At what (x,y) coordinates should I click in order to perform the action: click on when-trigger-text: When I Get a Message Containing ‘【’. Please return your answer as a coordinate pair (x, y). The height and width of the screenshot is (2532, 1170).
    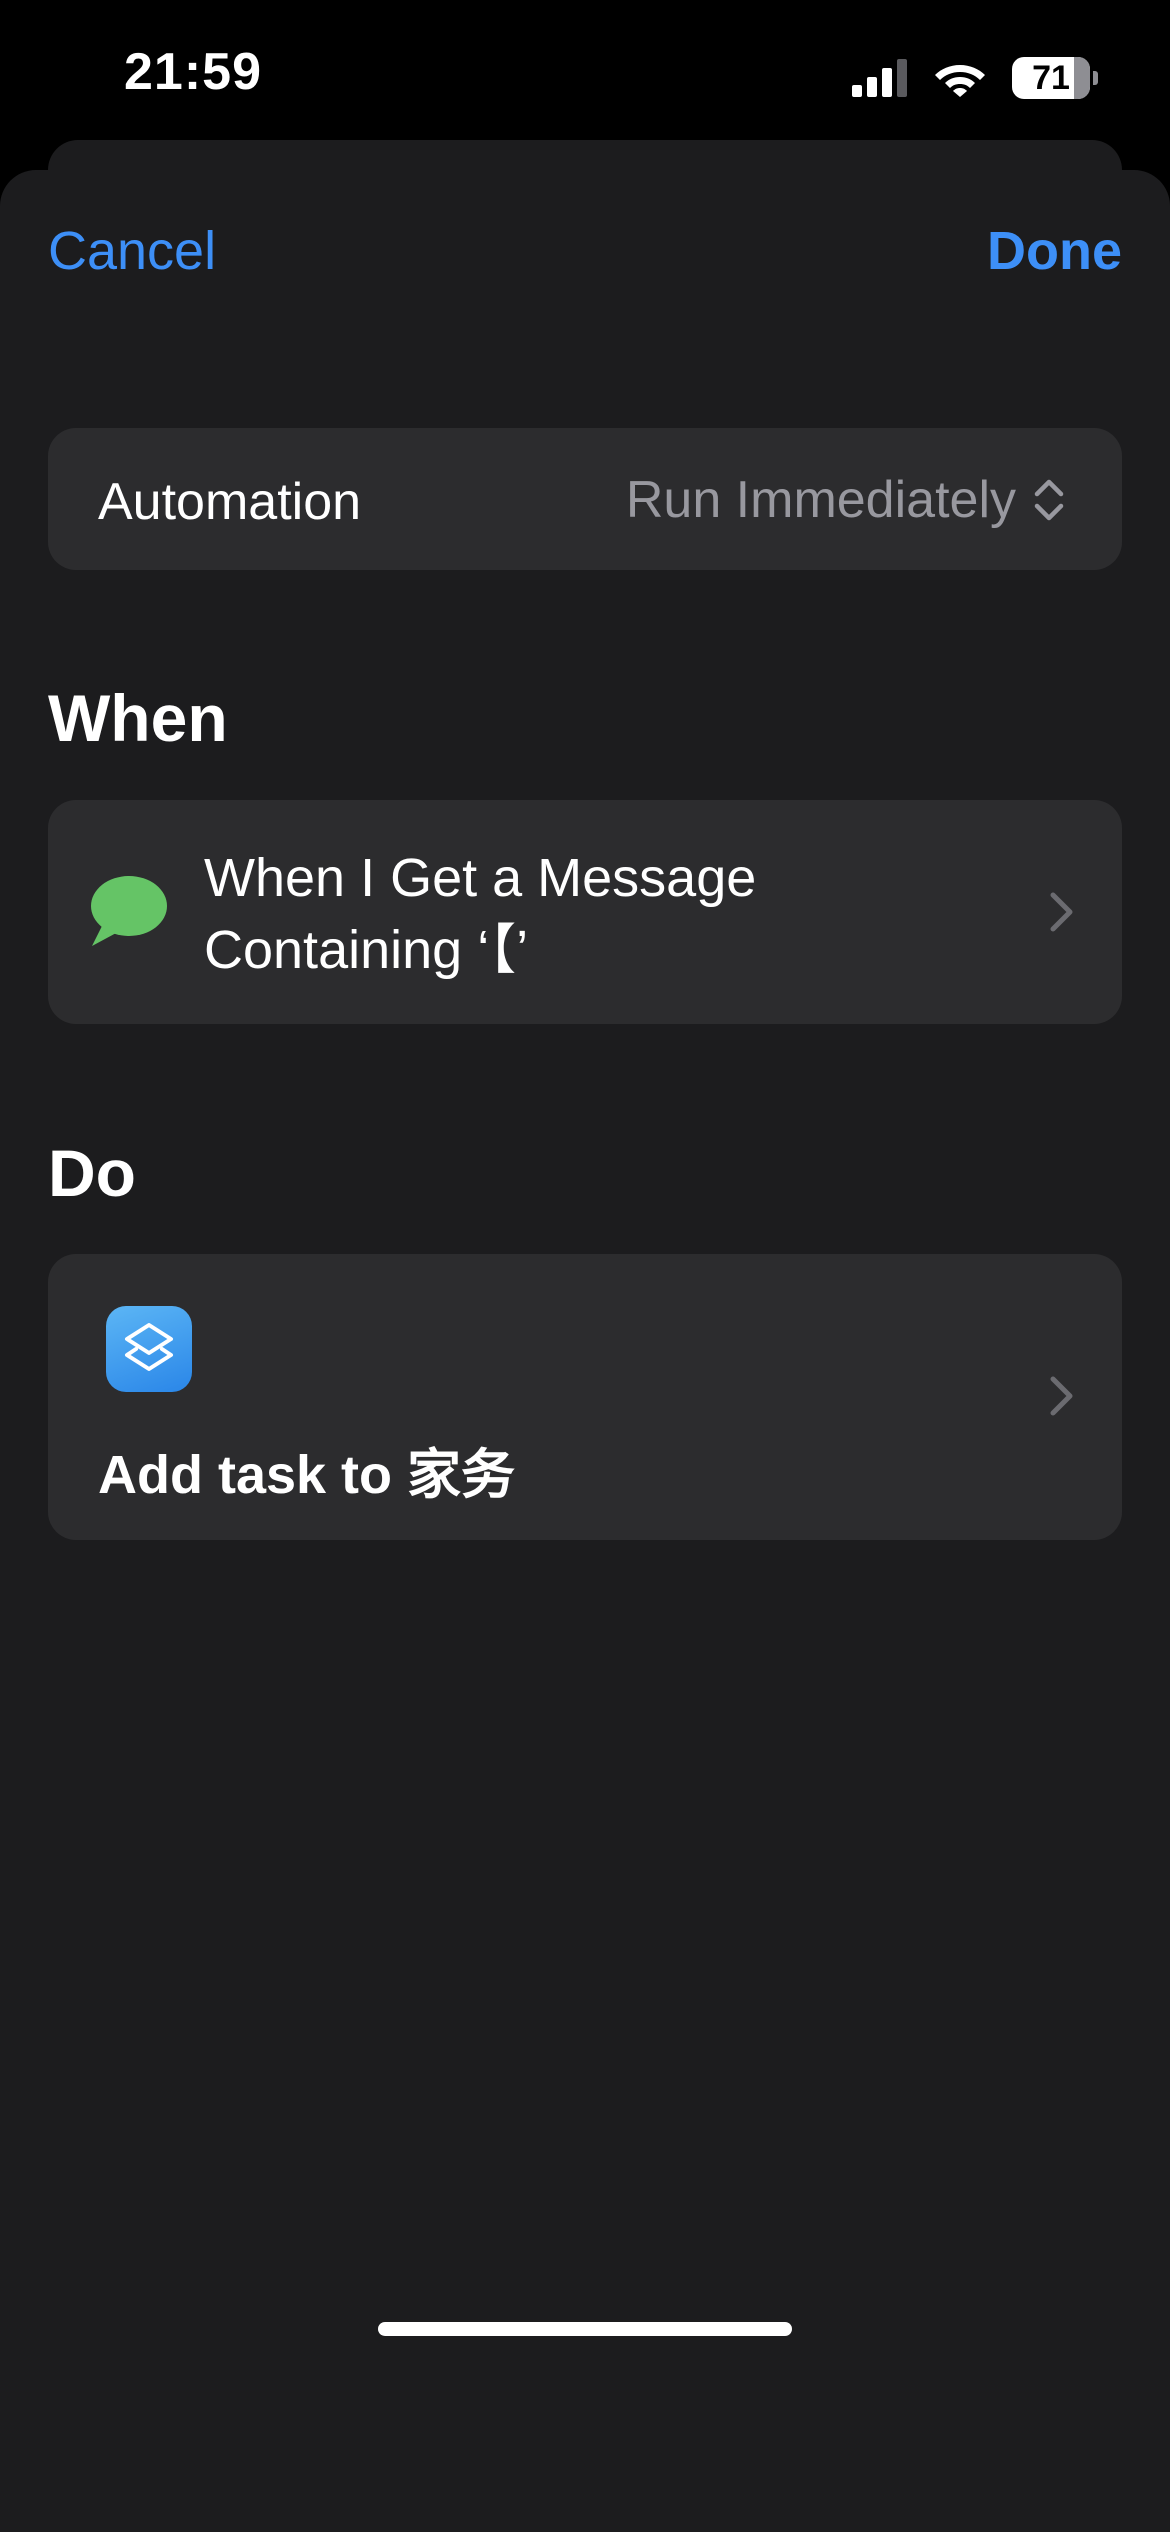
    Looking at the image, I should click on (584, 914).